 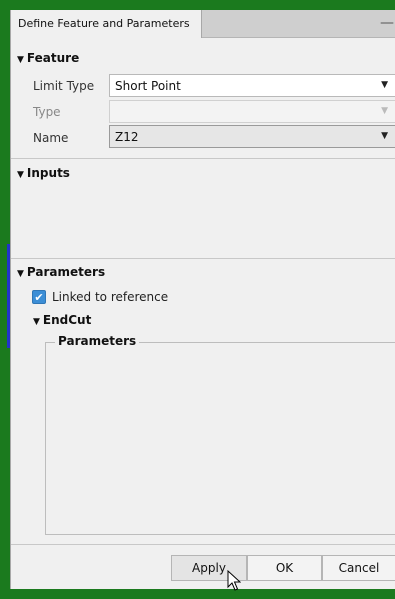 I want to click on parameters-section-title: Parameters, so click(x=66, y=272).